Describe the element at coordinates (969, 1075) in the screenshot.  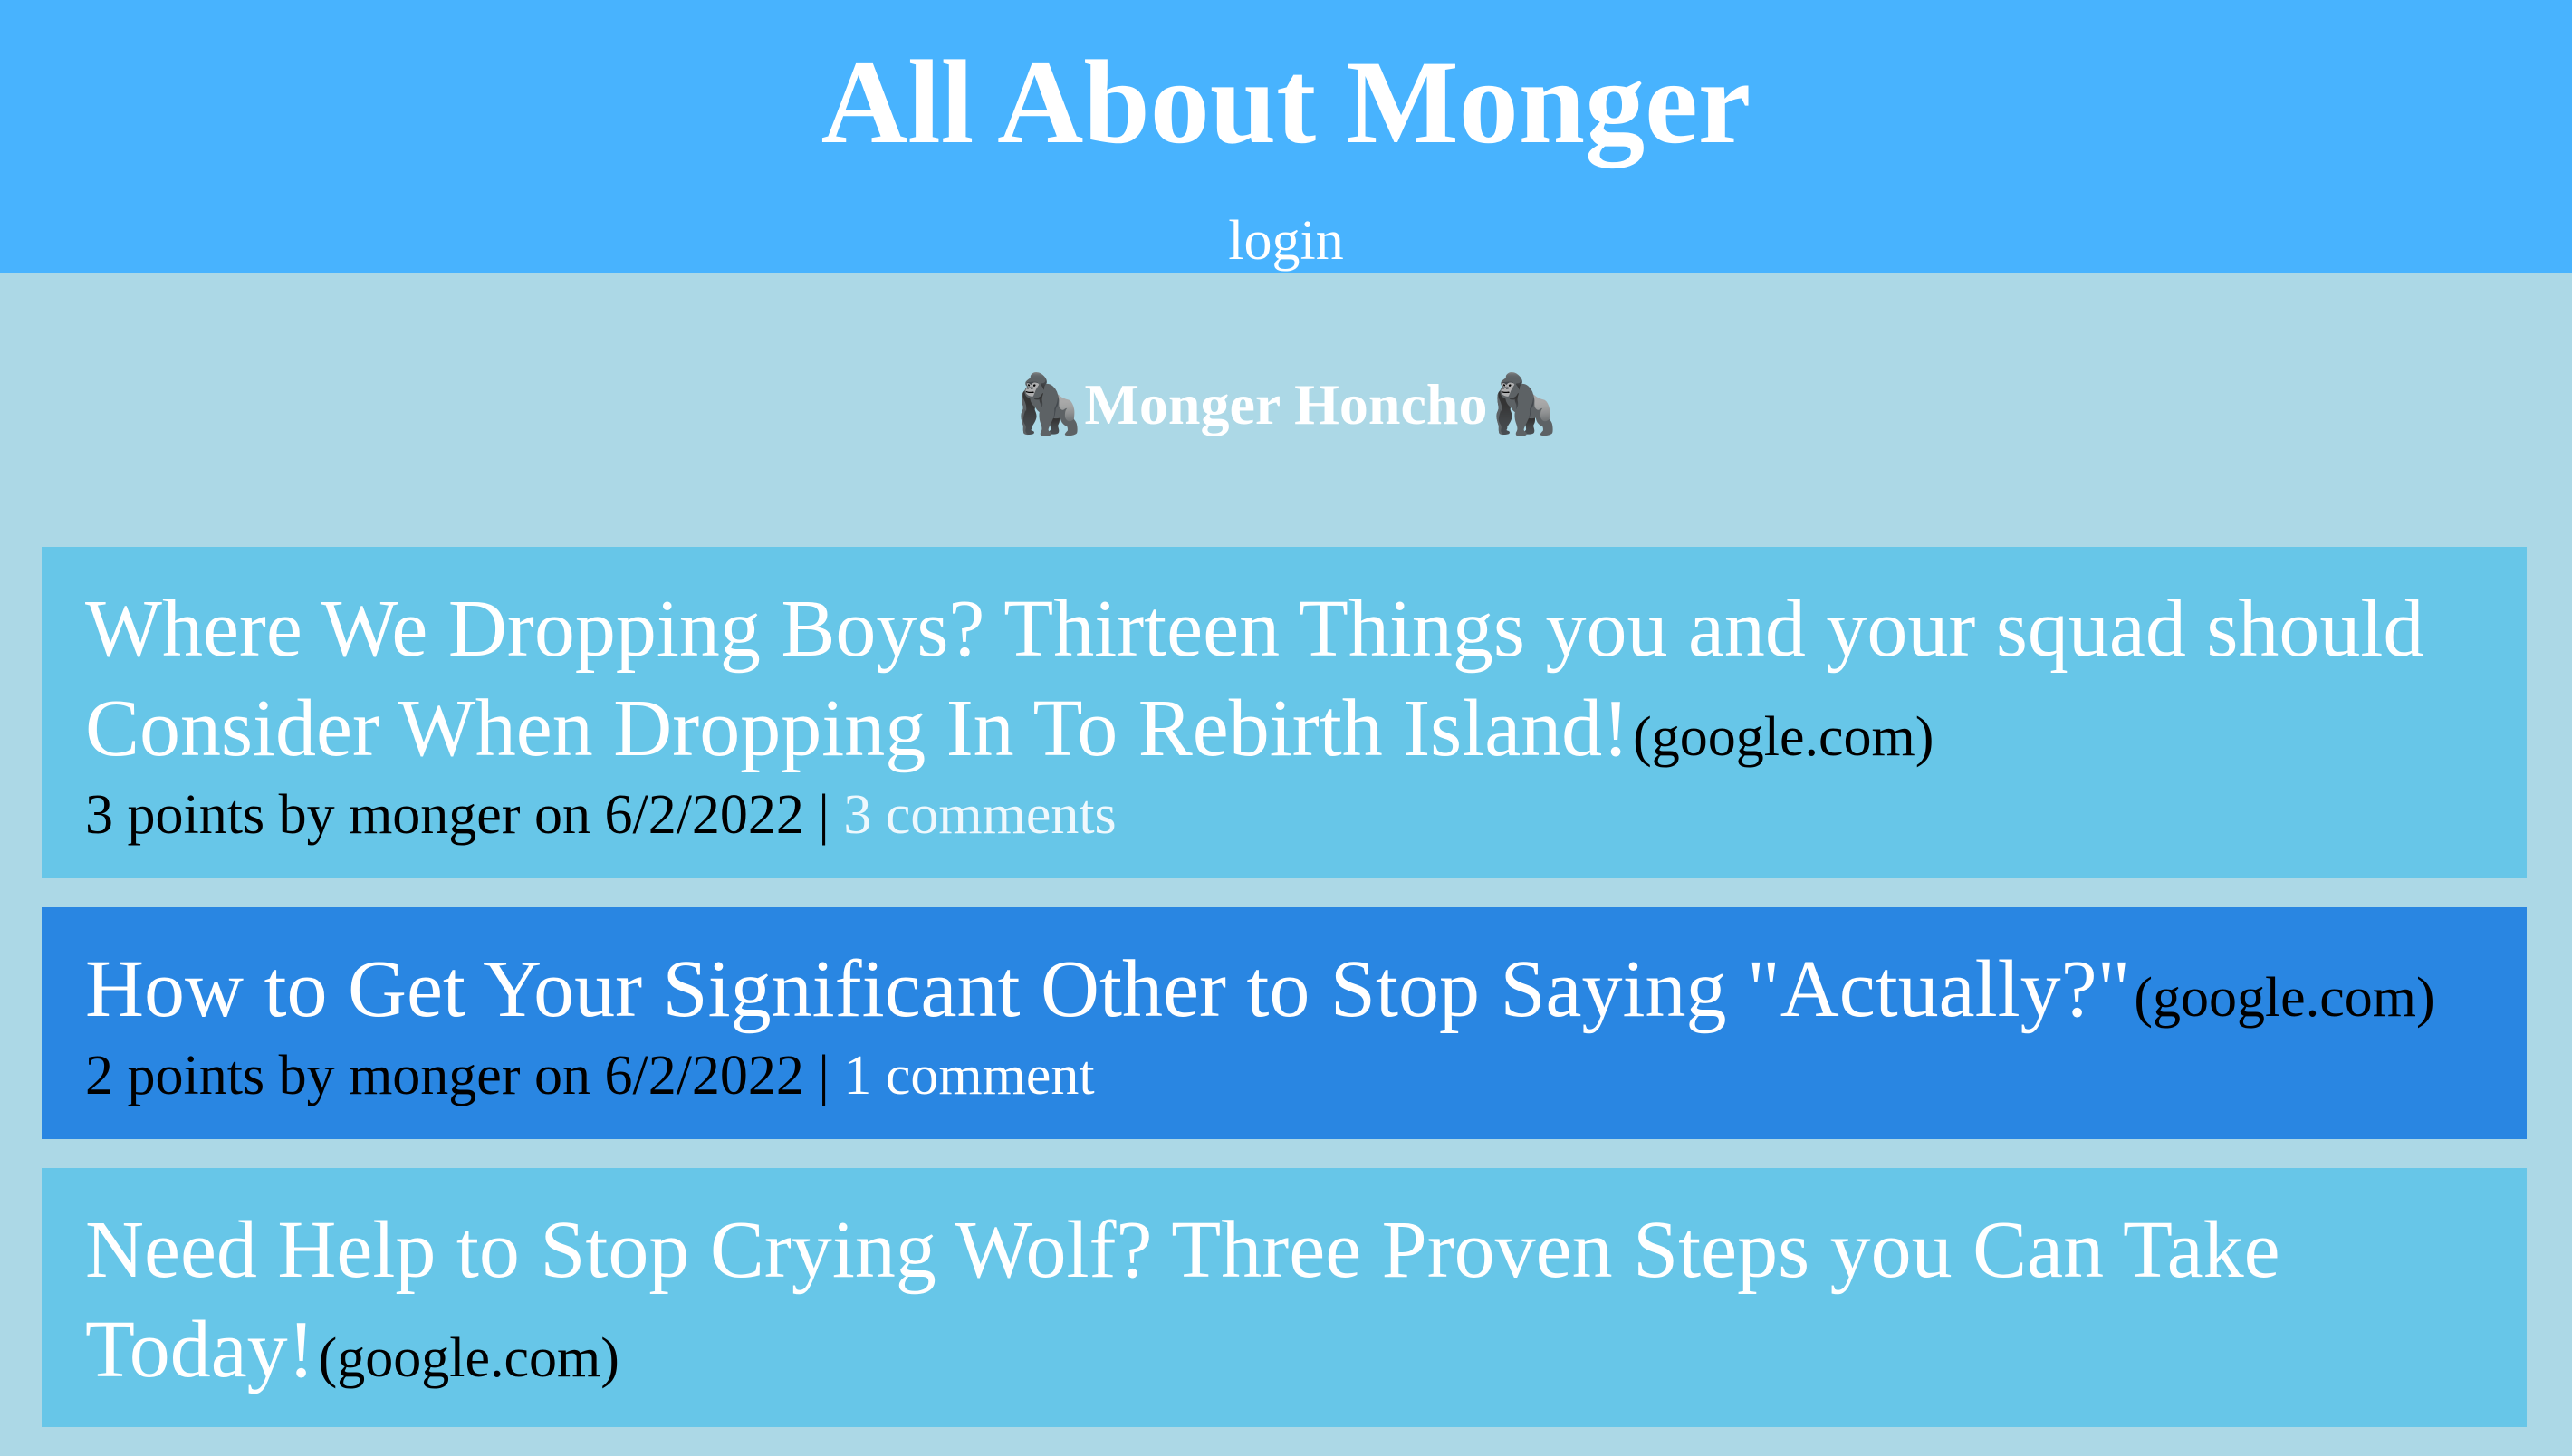
I see `comments-link: 1 comment` at that location.